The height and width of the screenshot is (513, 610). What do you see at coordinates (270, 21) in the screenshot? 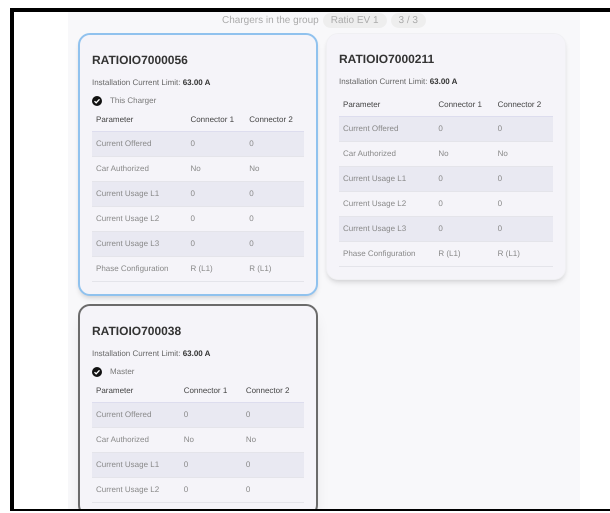
I see `group-label: Chargers in the group` at bounding box center [270, 21].